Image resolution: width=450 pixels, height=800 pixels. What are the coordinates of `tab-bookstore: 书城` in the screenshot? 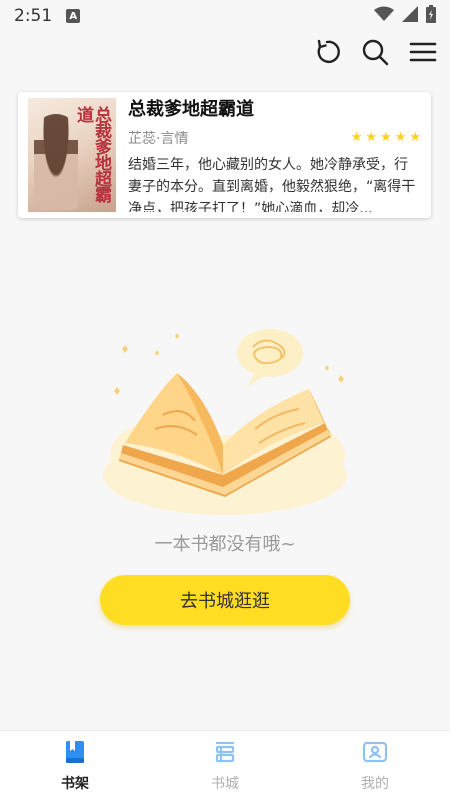 It's located at (225, 765).